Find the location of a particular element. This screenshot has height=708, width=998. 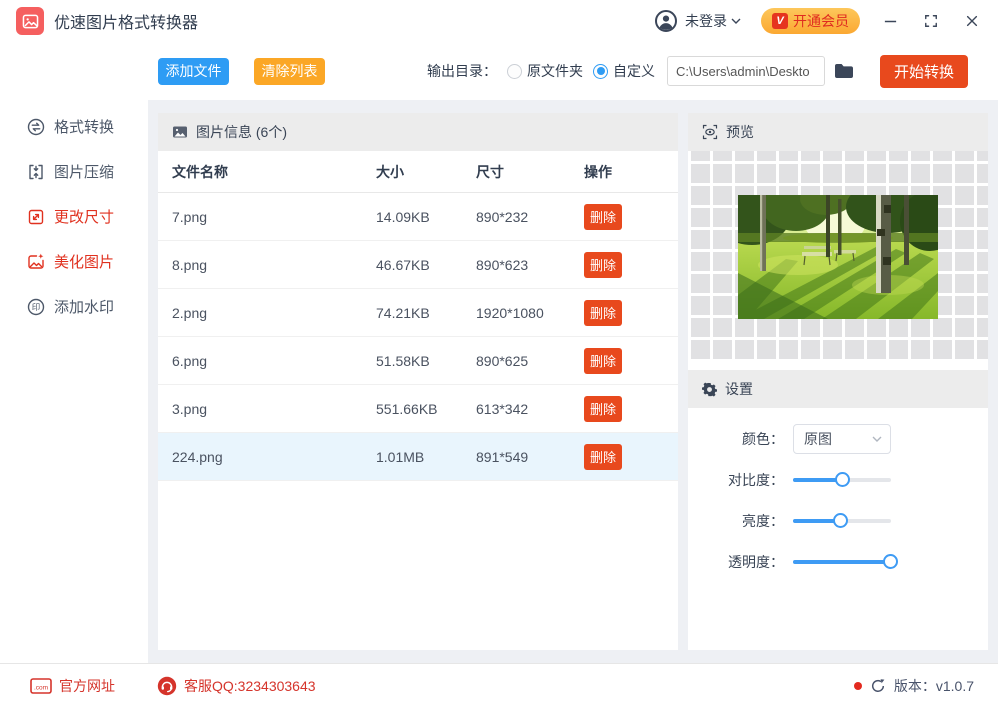

table-row: 7.png 14.09KB 890*232 删除 is located at coordinates (418, 217).